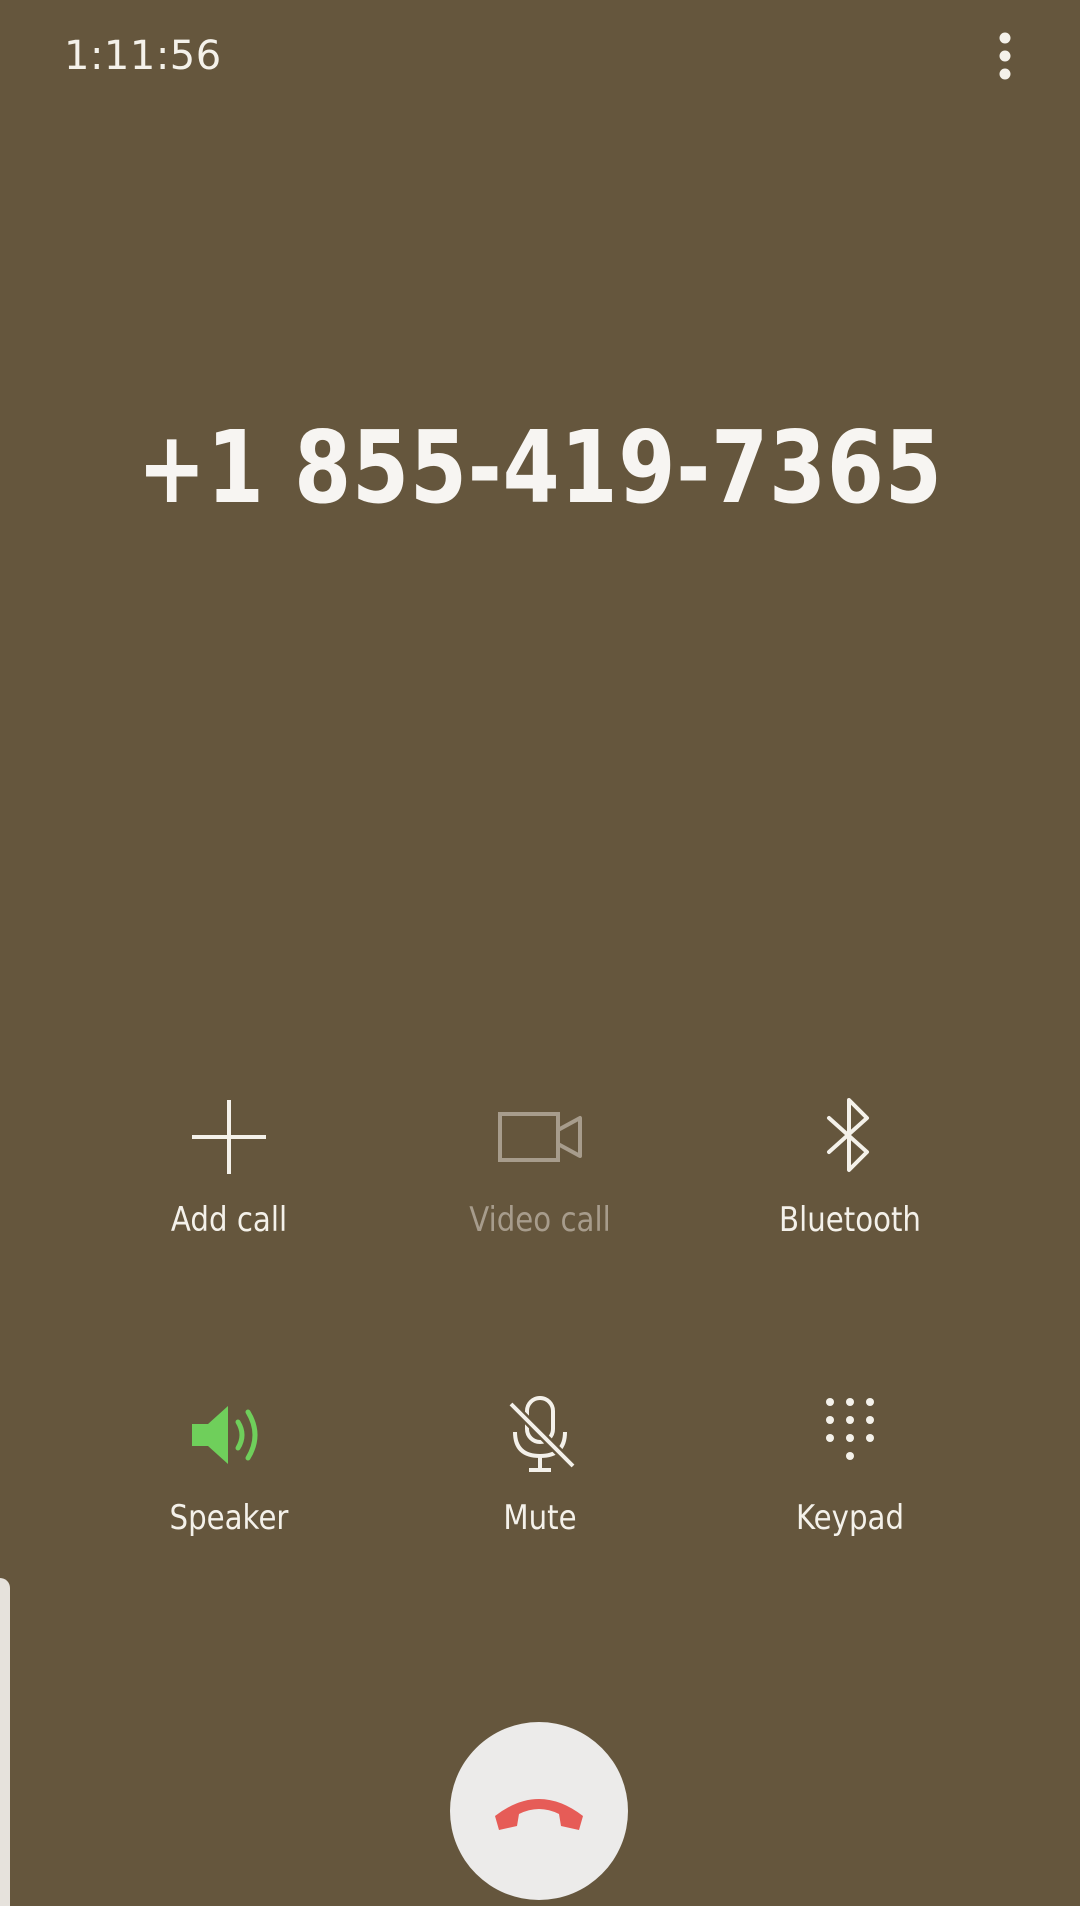 The height and width of the screenshot is (1906, 1080). Describe the element at coordinates (229, 1220) in the screenshot. I see `add-call-label: Add call` at that location.